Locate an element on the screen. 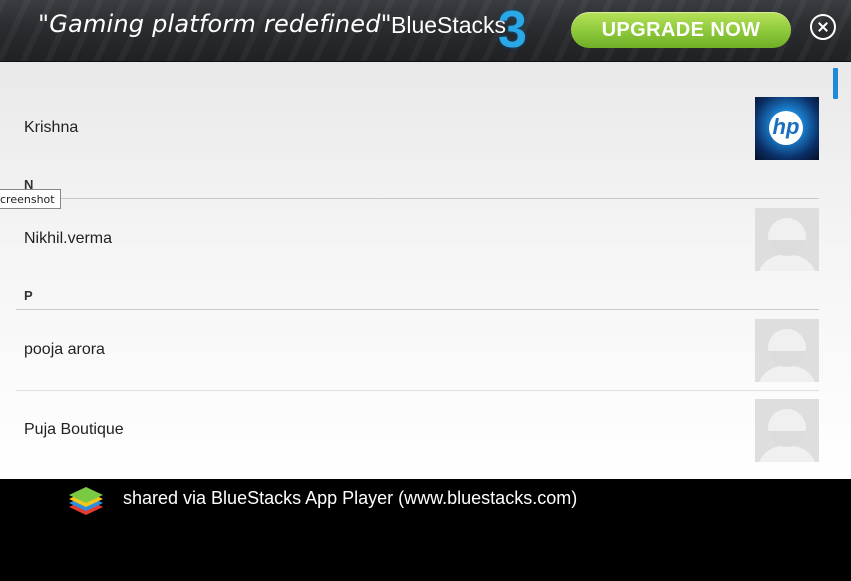 The image size is (851, 581). list-item: Puja Boutique is located at coordinates (416, 435).